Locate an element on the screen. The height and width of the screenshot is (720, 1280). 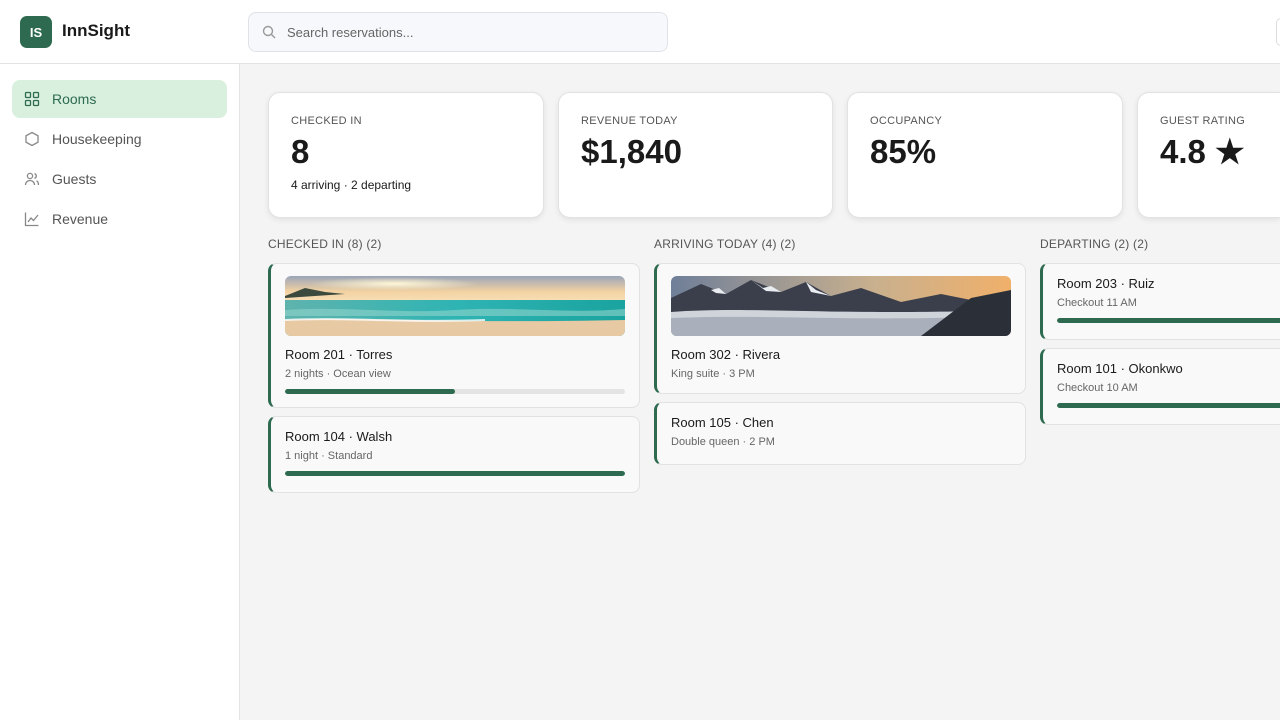
reservation-card-room-302: Room 302 · Rivera King suite · 3 PM is located at coordinates (840, 328).